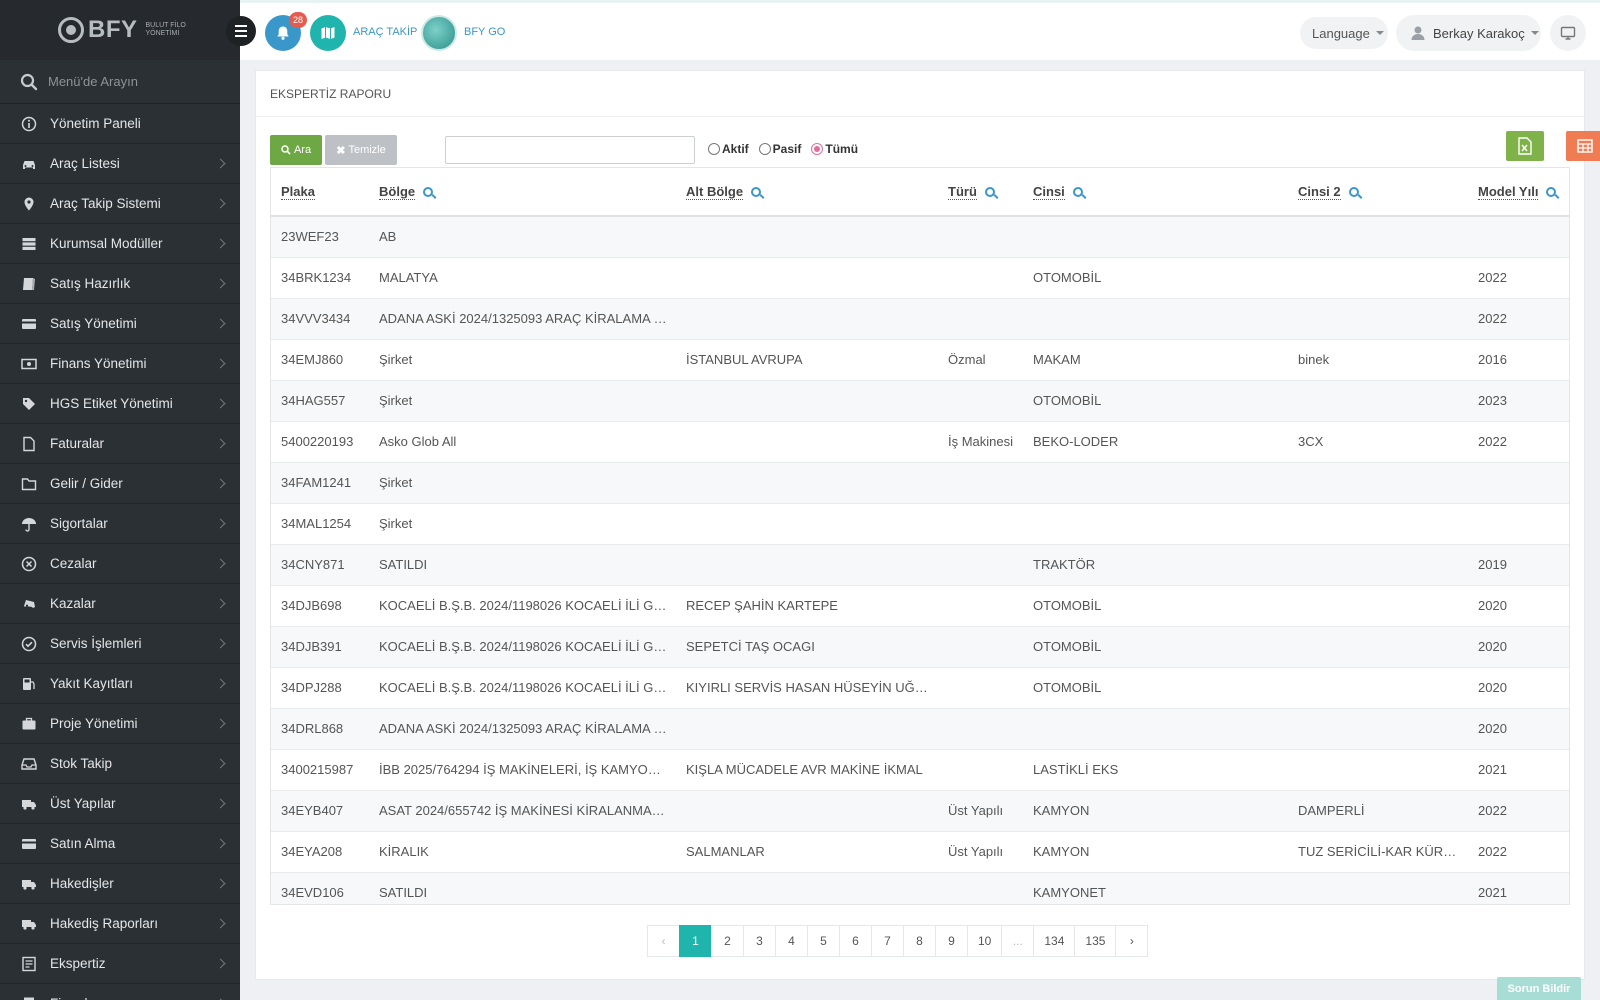  I want to click on arac-takip-button, so click(328, 33).